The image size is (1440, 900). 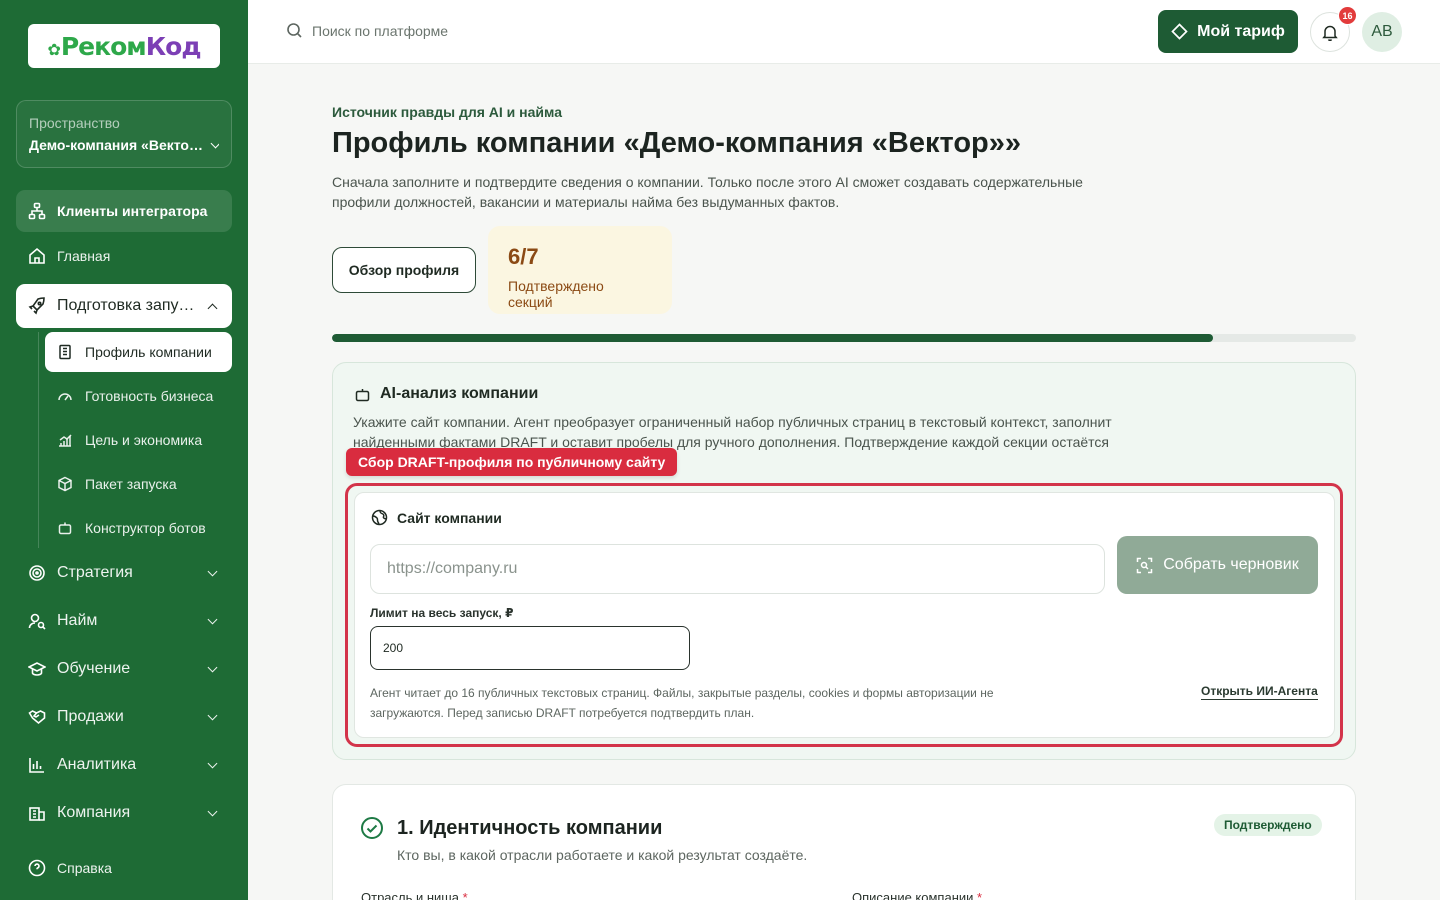 What do you see at coordinates (124, 134) in the screenshot?
I see `workspace-selector: Пространство Демо-компания «Вектор»` at bounding box center [124, 134].